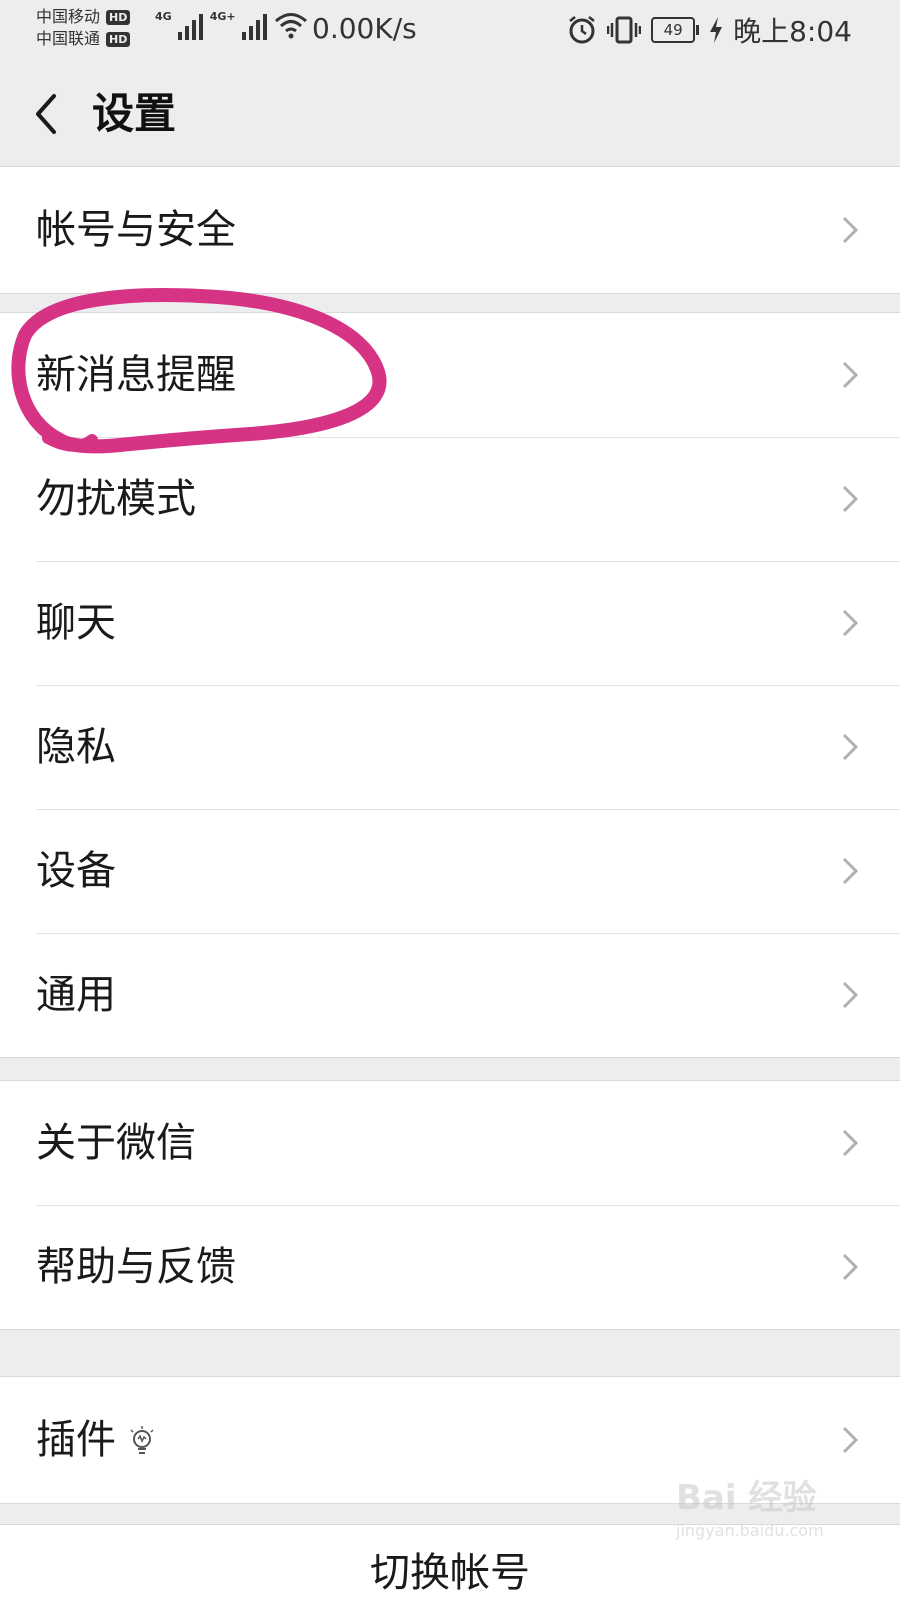 This screenshot has height=1601, width=900. I want to click on settings-item-chat: 聊天, so click(450, 623).